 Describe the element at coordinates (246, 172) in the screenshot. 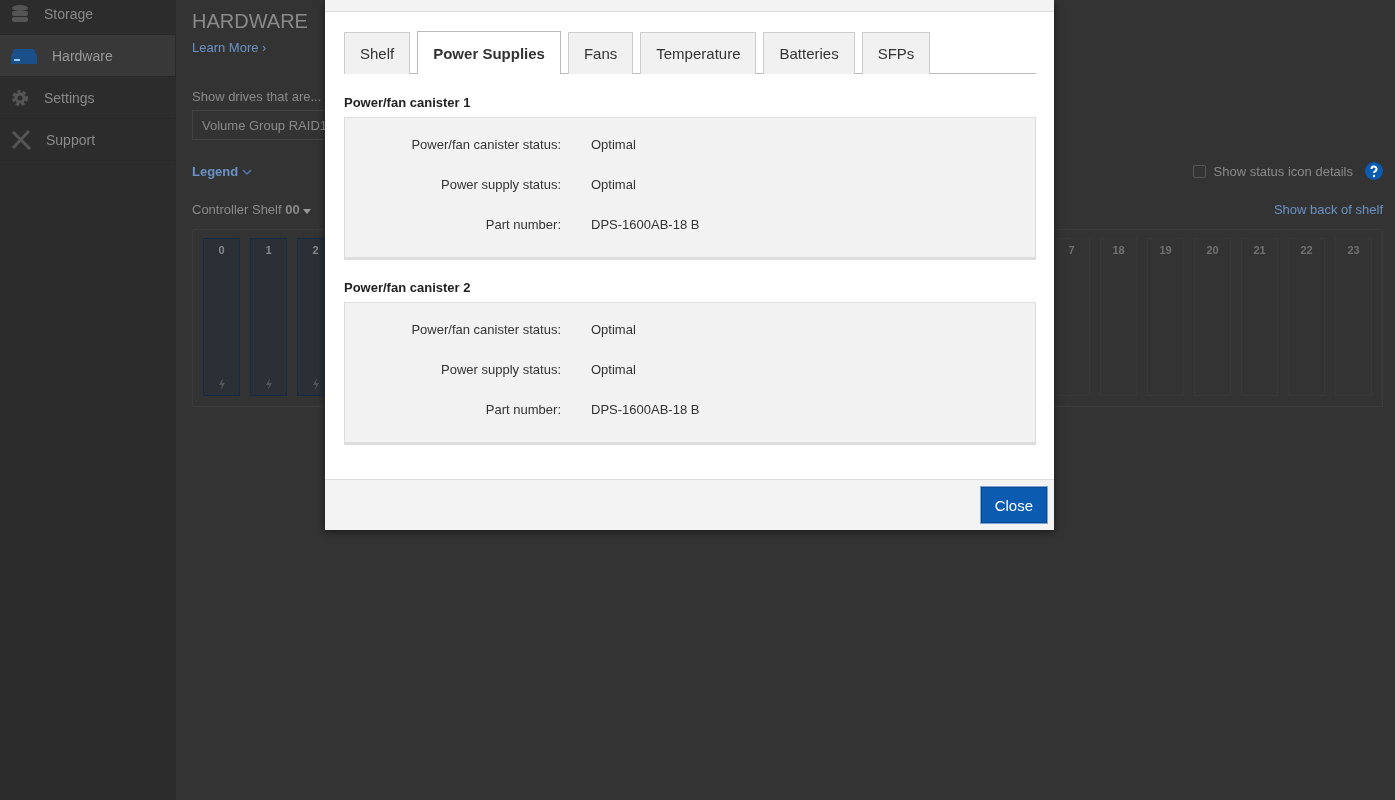

I see `chevron-down-icon` at that location.